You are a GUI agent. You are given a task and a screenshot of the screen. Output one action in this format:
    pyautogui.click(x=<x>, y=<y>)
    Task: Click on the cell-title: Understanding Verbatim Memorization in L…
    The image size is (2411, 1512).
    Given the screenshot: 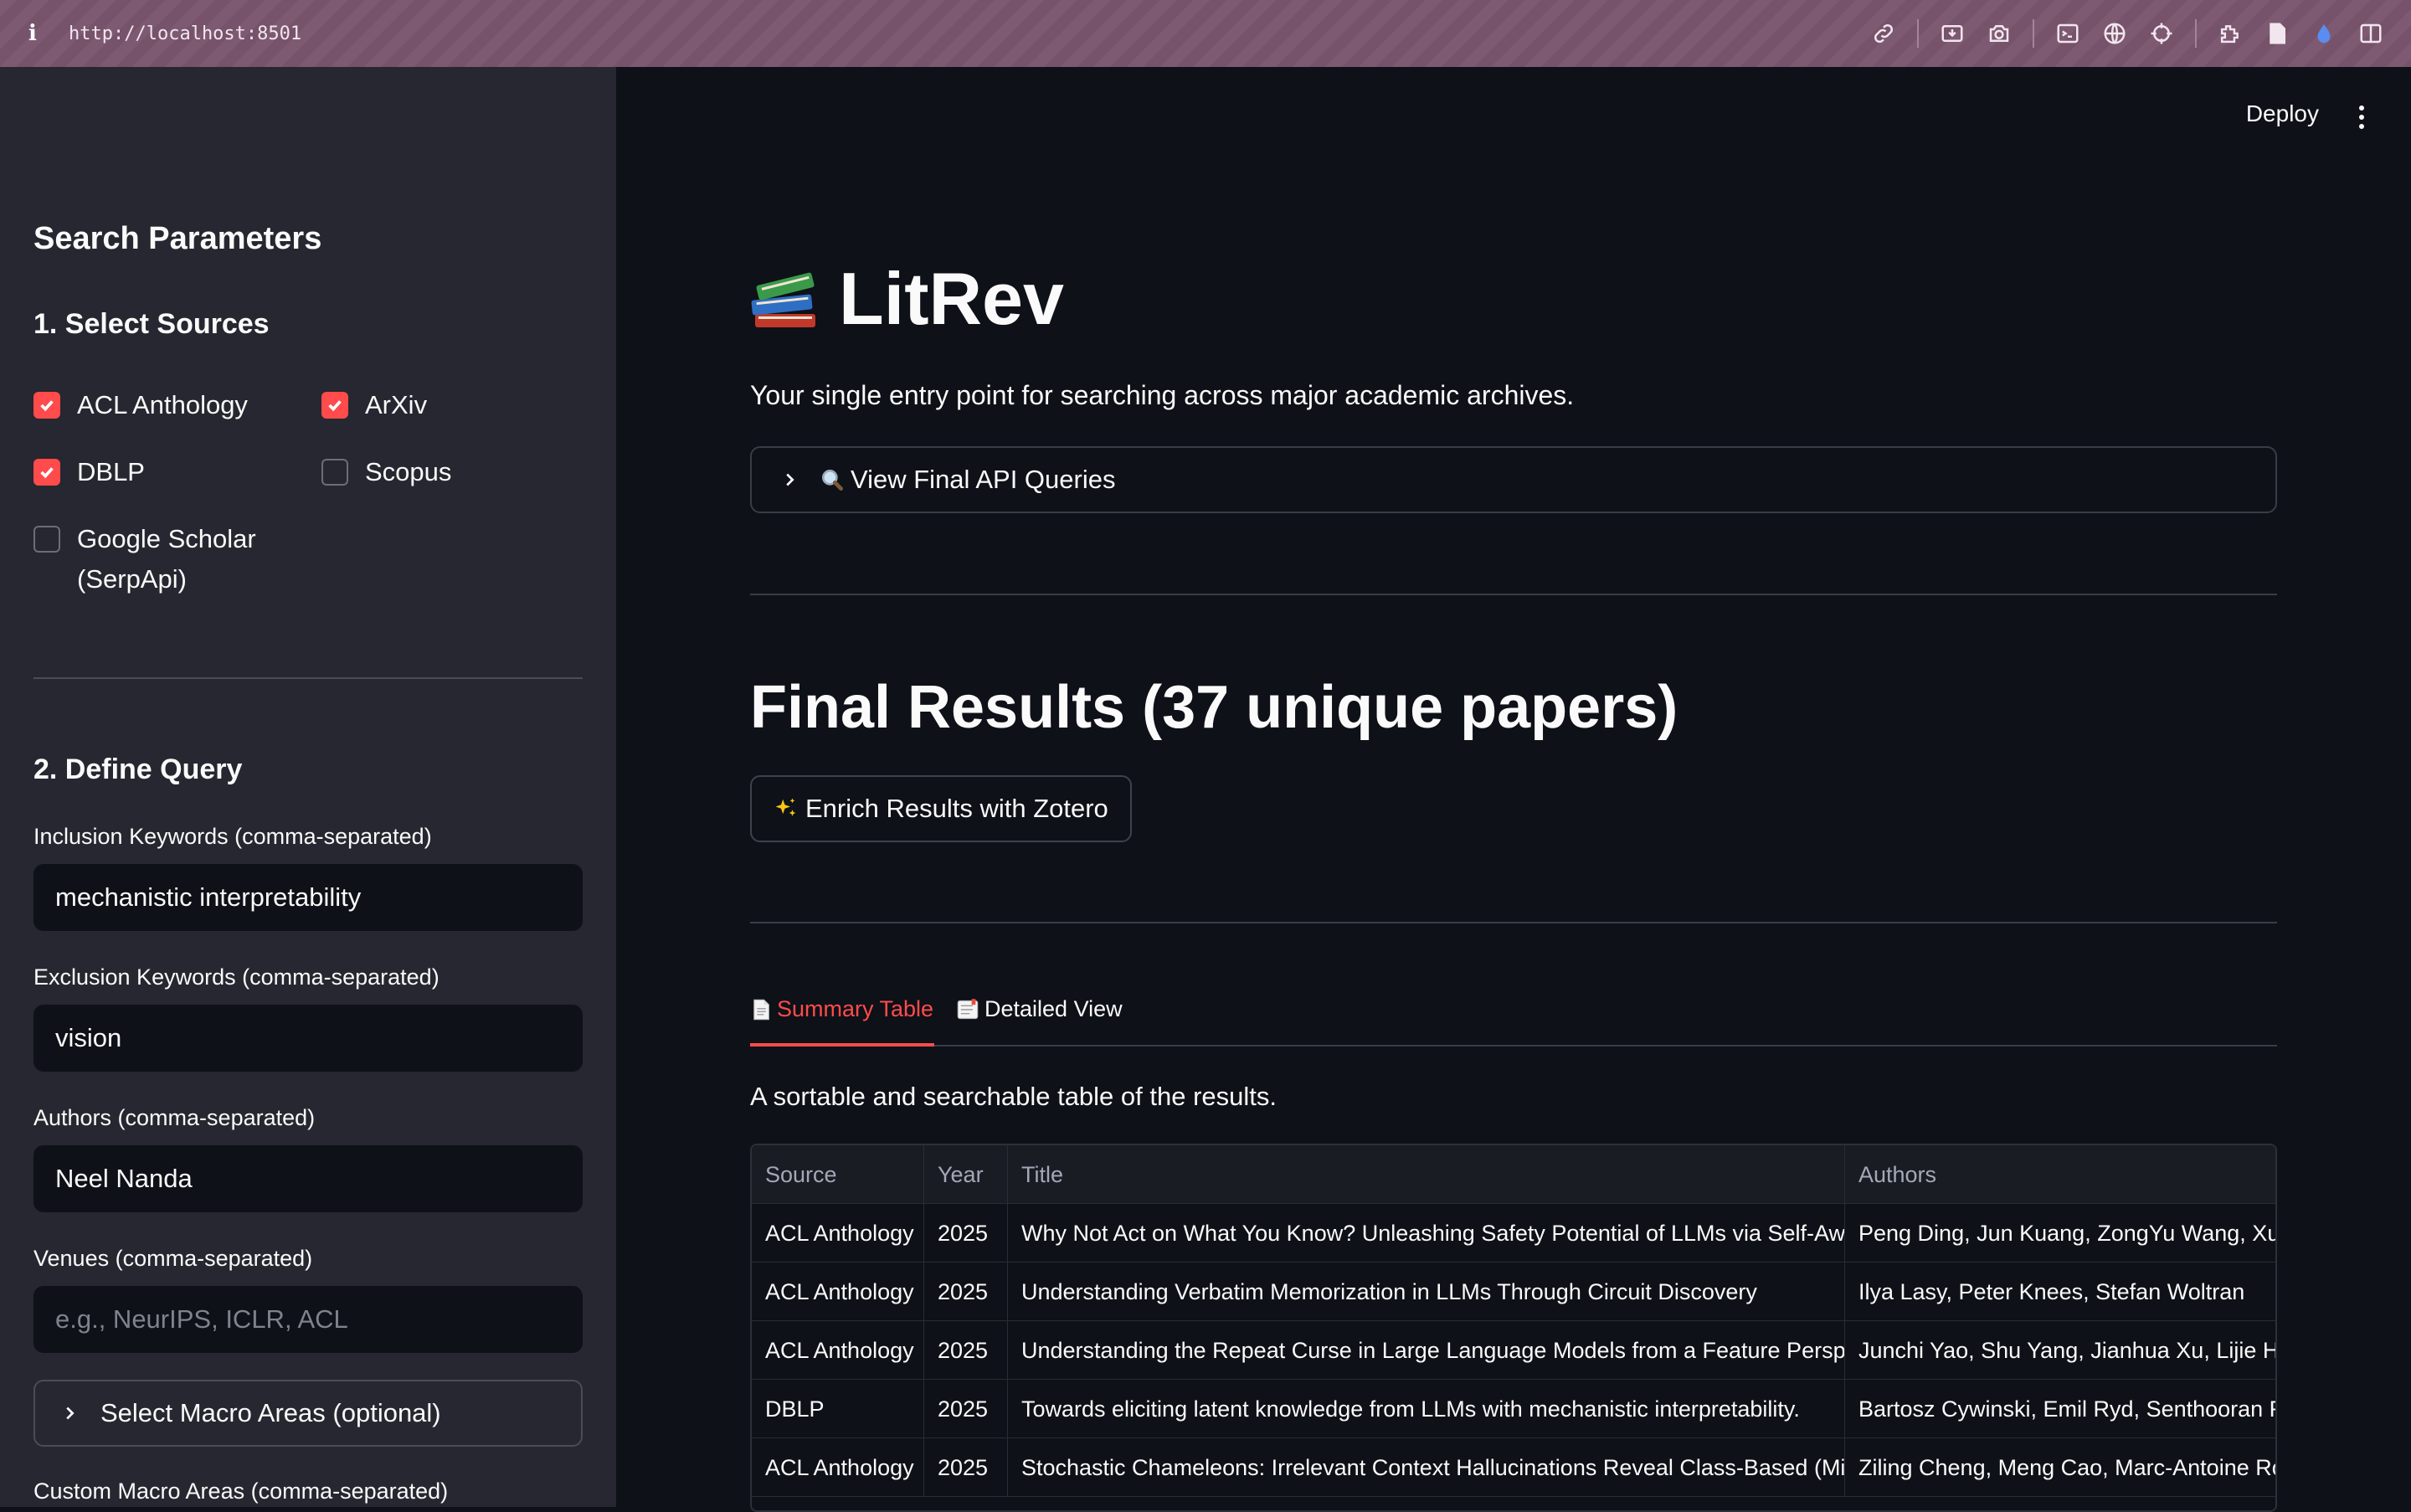 What is the action you would take?
    pyautogui.click(x=1426, y=1292)
    